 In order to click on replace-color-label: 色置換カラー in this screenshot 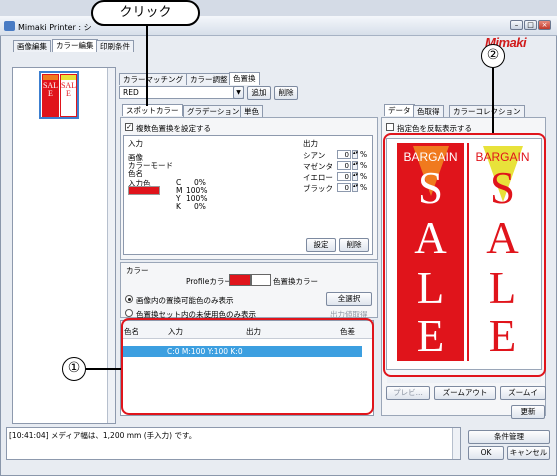, I will do `click(295, 281)`.